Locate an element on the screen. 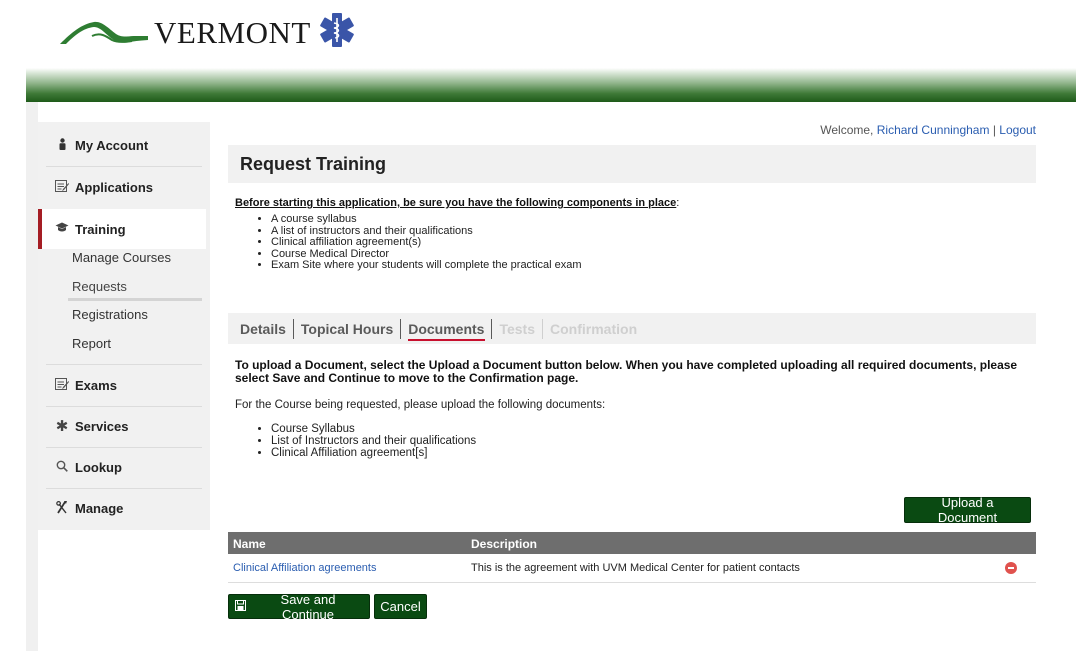 The width and height of the screenshot is (1076, 651). sidebar-item-label: My Account is located at coordinates (112, 145).